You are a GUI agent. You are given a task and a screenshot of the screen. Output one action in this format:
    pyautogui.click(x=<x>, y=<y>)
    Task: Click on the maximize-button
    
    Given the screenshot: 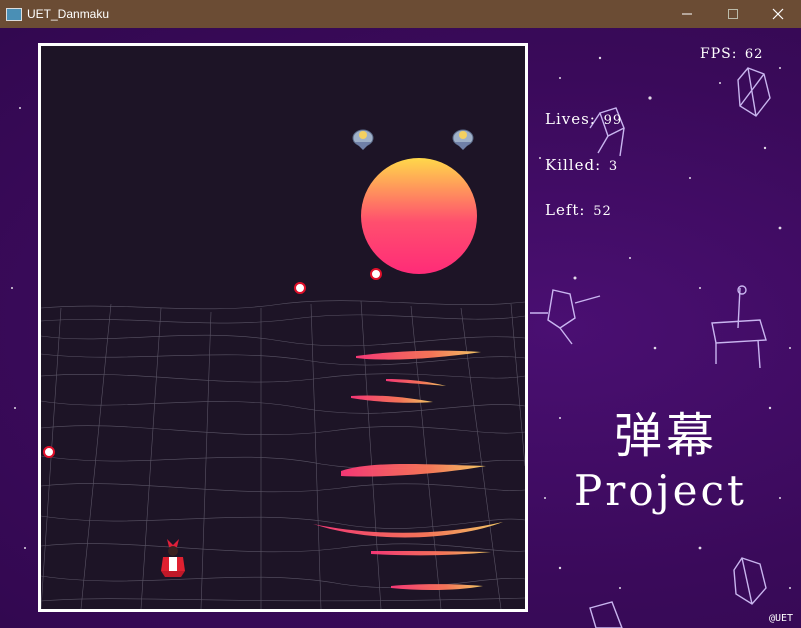 What is the action you would take?
    pyautogui.click(x=733, y=14)
    